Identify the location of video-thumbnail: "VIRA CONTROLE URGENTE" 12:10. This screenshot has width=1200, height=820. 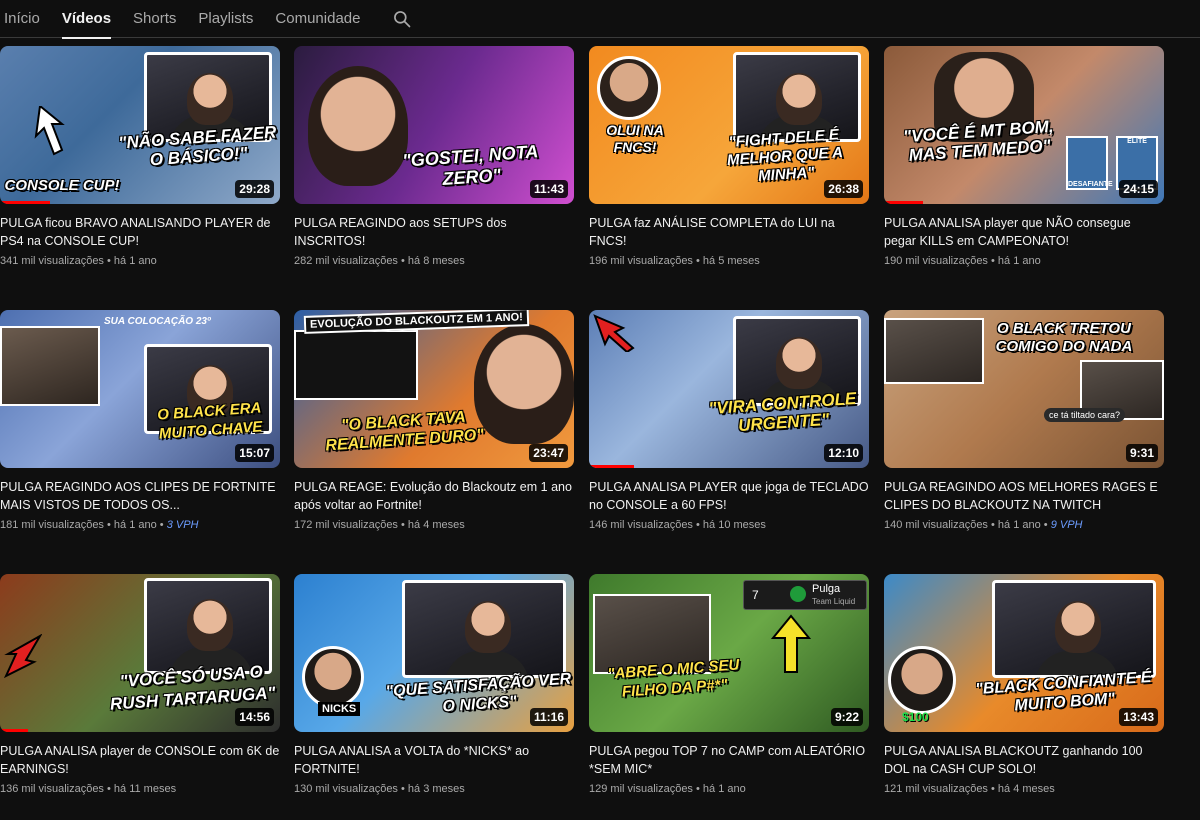
(729, 389).